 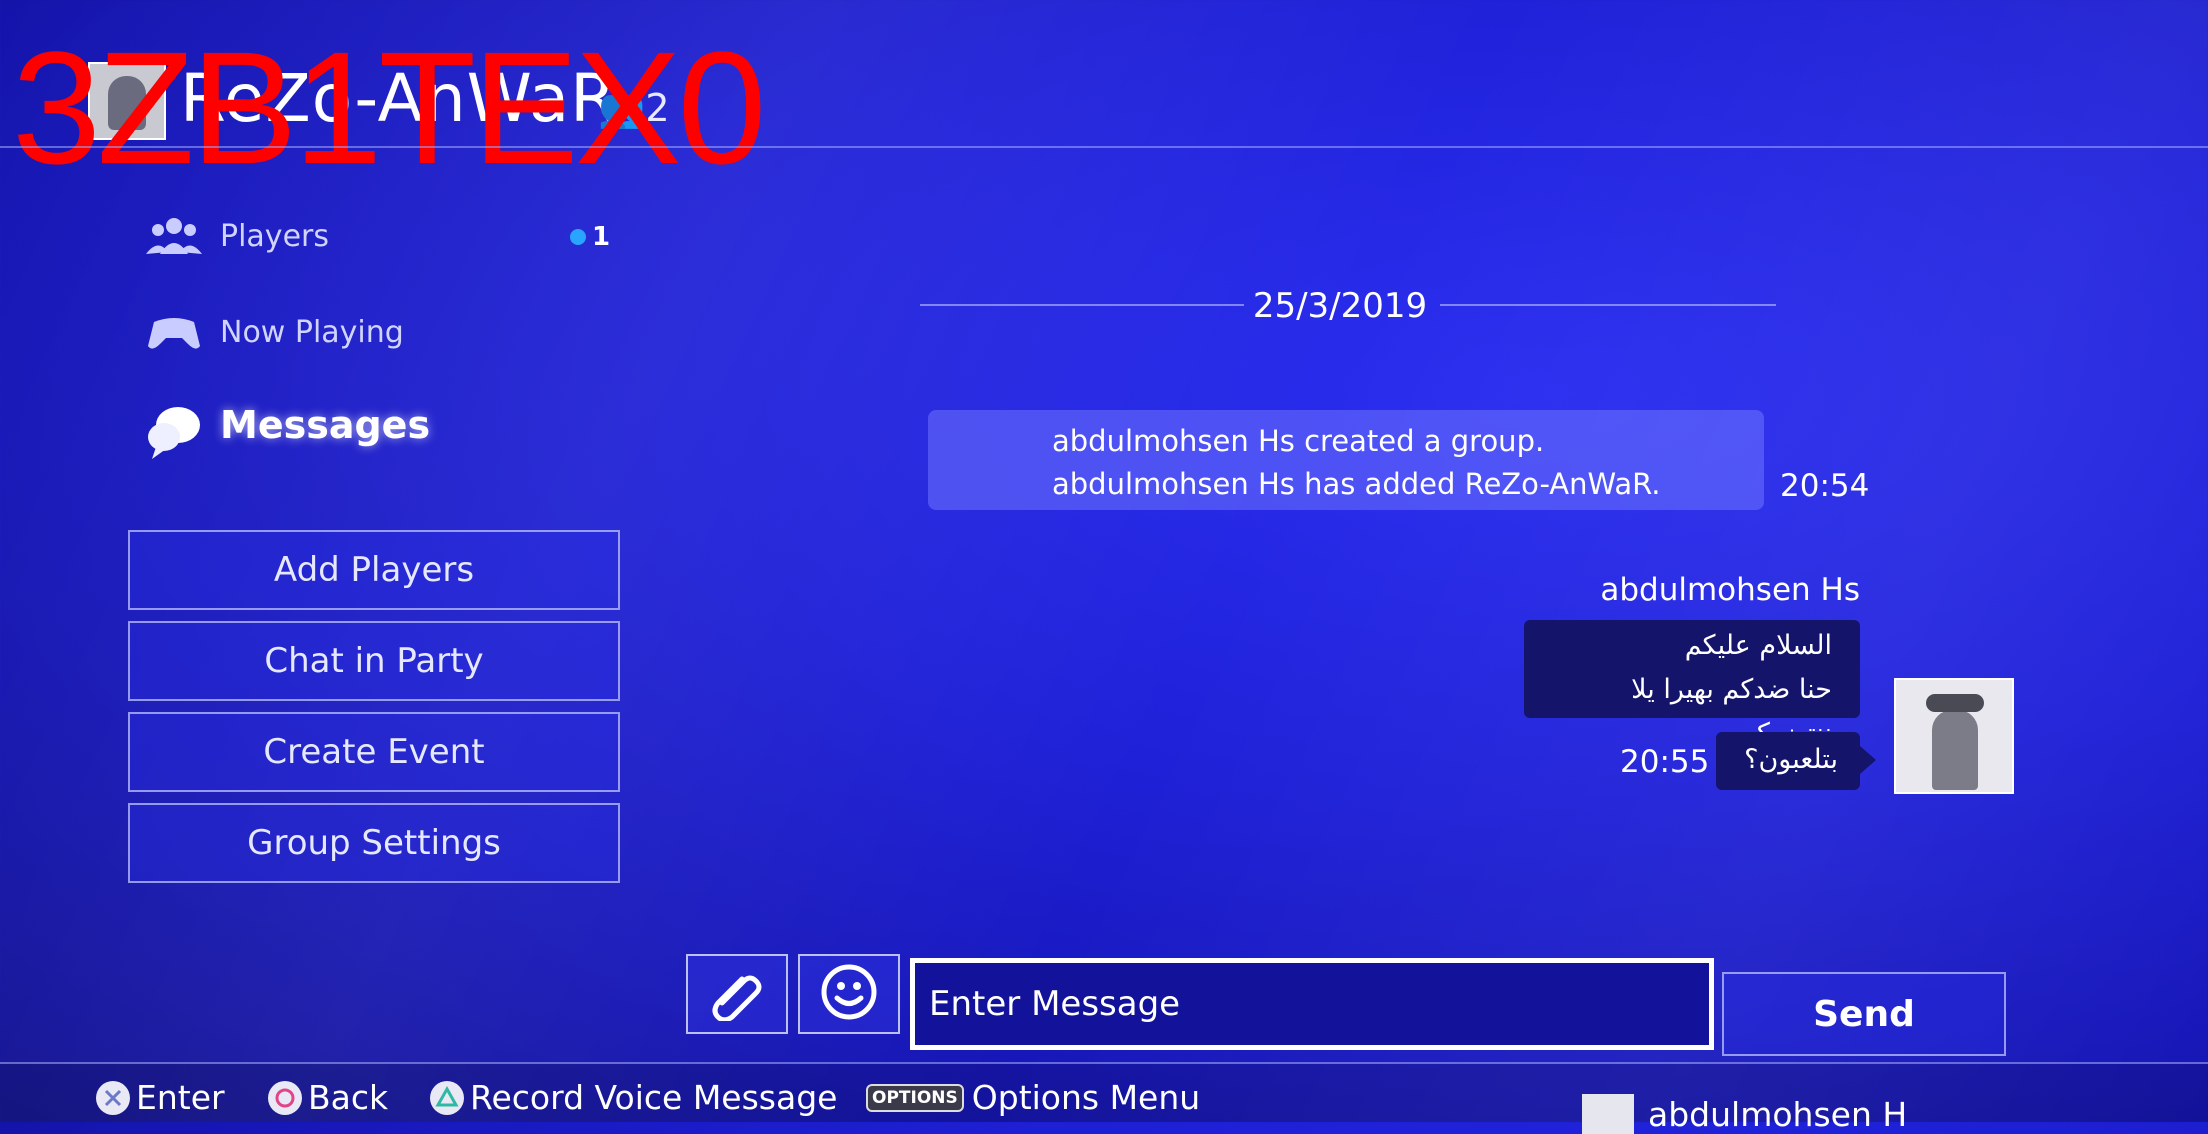 I want to click on footer-user-name: abdulmohsen H, so click(x=1778, y=1114).